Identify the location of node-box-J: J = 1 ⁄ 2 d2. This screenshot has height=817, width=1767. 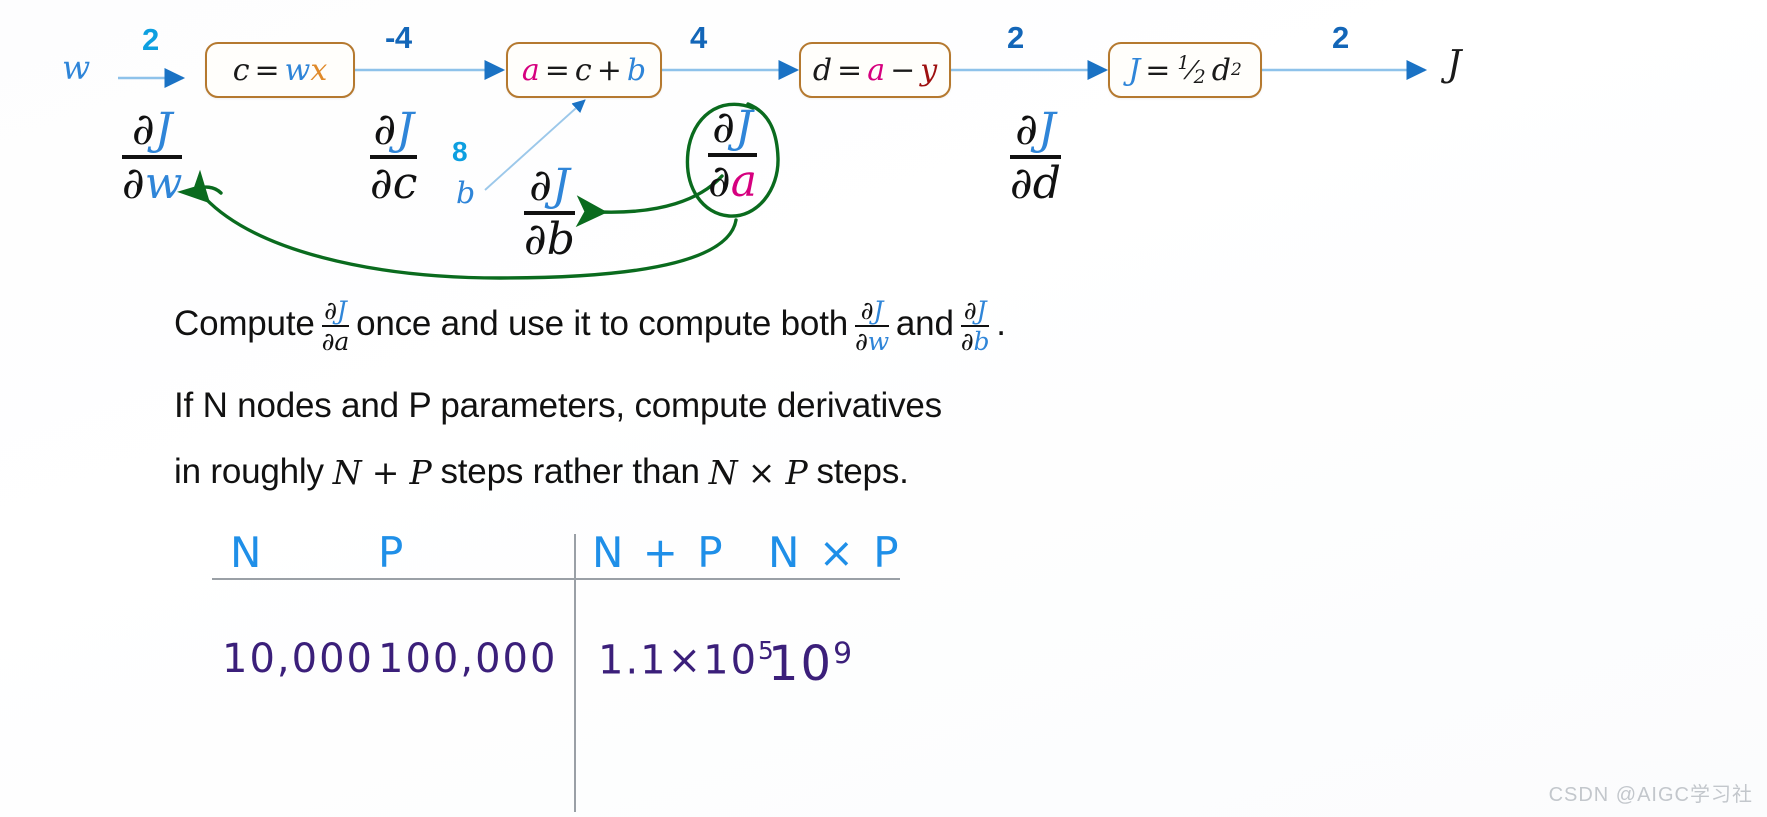
(1185, 70).